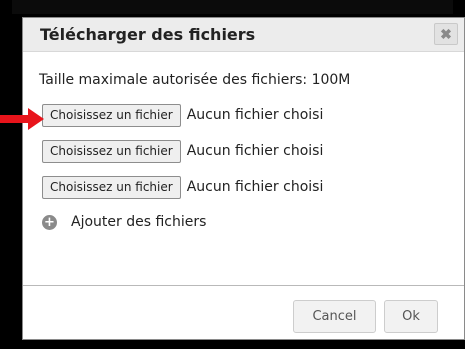 This screenshot has height=349, width=465. I want to click on ok-button: Ok, so click(411, 316).